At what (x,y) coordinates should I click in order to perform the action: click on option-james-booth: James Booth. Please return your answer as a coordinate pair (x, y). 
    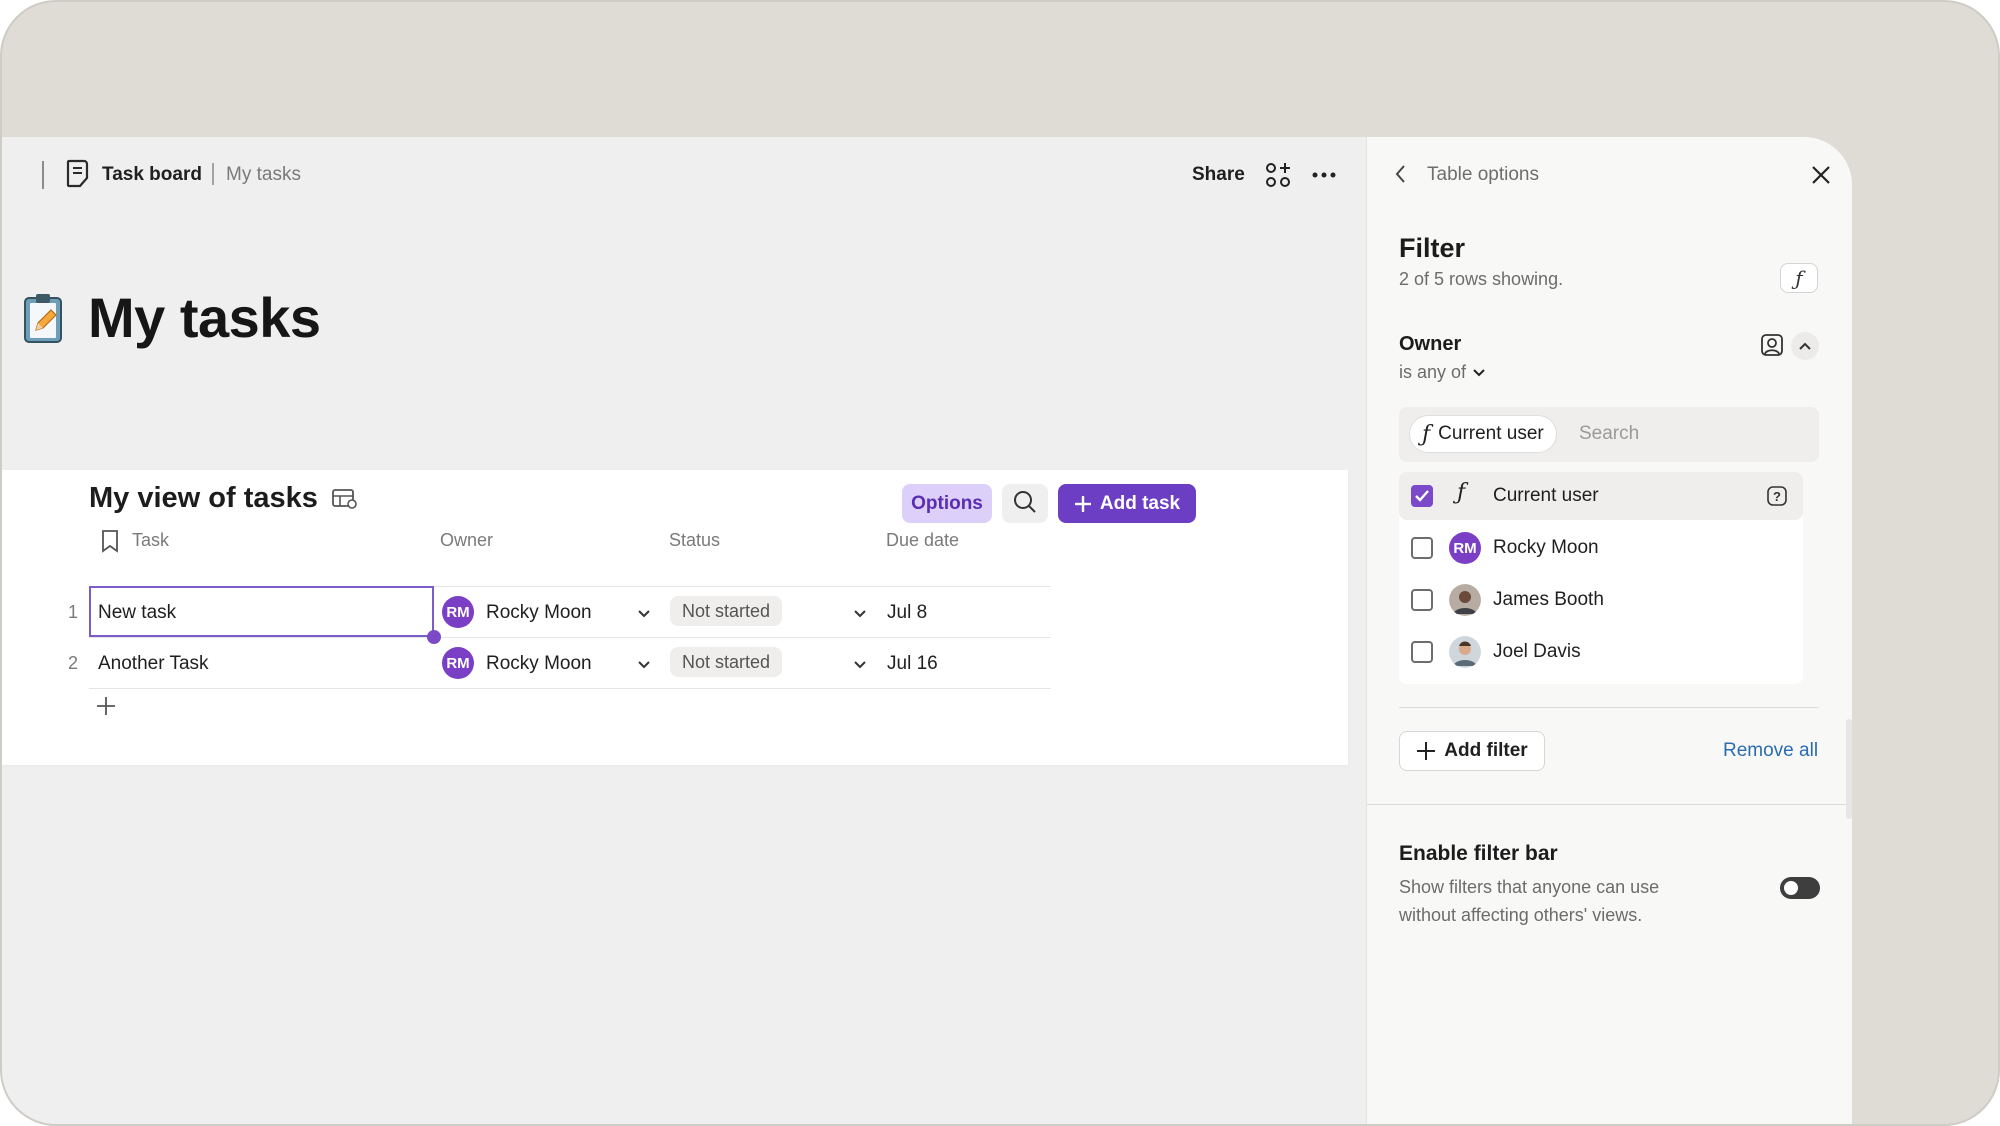
    Looking at the image, I should click on (1601, 600).